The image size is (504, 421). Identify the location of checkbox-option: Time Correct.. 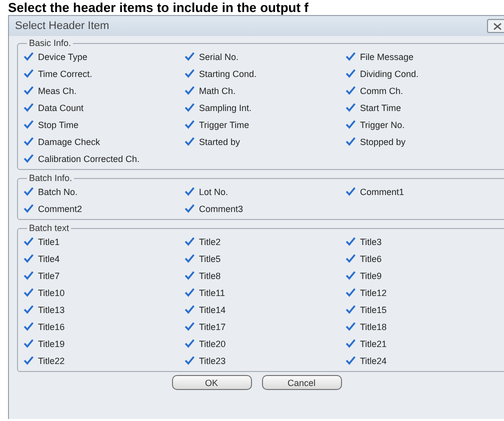
(103, 73).